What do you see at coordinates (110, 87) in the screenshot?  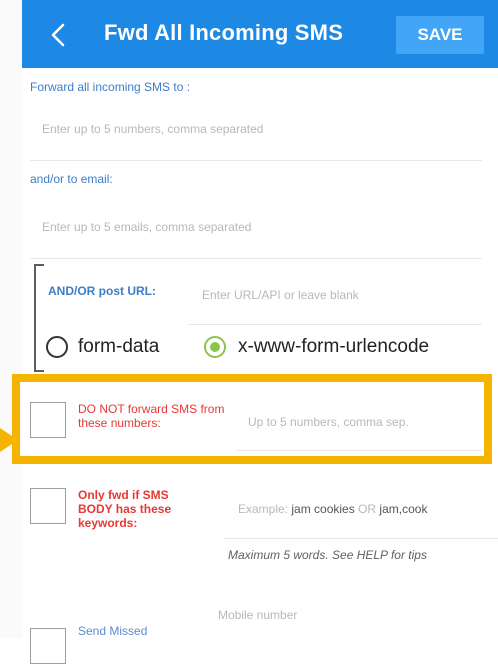 I see `forward-numbers-label: Forward all incoming SMS to :` at bounding box center [110, 87].